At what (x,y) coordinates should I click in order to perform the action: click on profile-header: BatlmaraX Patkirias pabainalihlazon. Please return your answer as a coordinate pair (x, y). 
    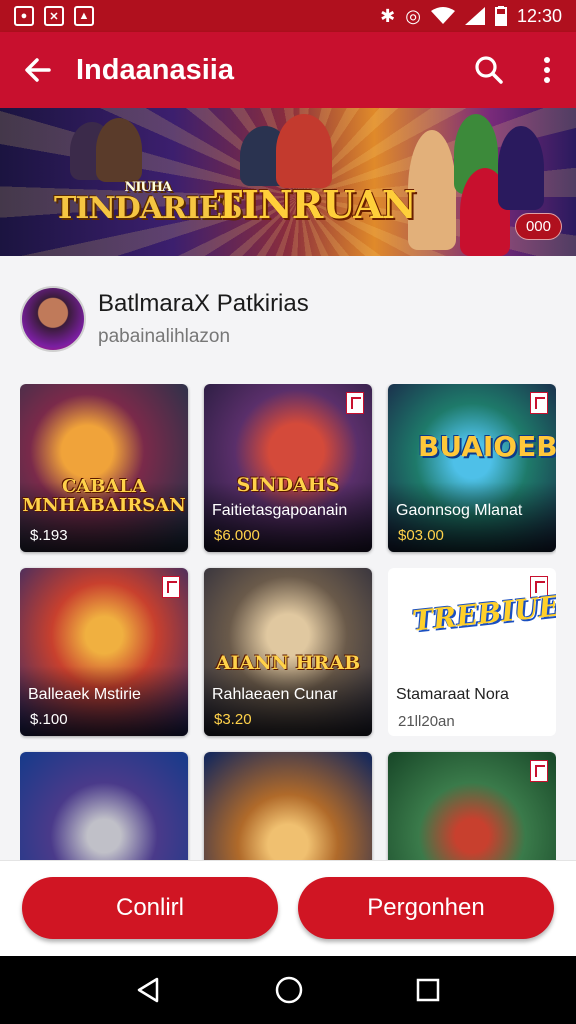
    Looking at the image, I should click on (164, 319).